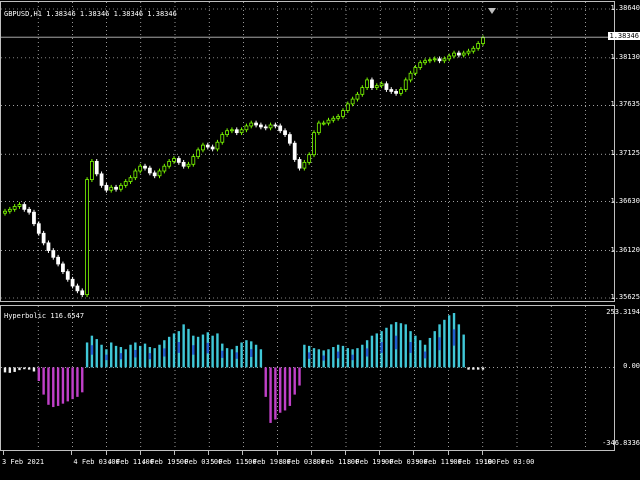 The image size is (640, 480). I want to click on time-axis-label: 10 Feb 03:00, so click(509, 462).